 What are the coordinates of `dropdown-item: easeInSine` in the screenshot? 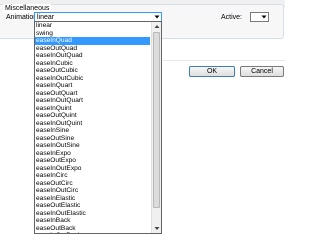 It's located at (92, 131).